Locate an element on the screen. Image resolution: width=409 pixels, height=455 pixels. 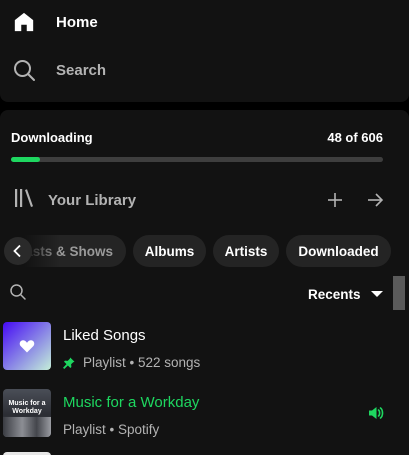
item-subtitle: Playlist • Spotify is located at coordinates (111, 429).